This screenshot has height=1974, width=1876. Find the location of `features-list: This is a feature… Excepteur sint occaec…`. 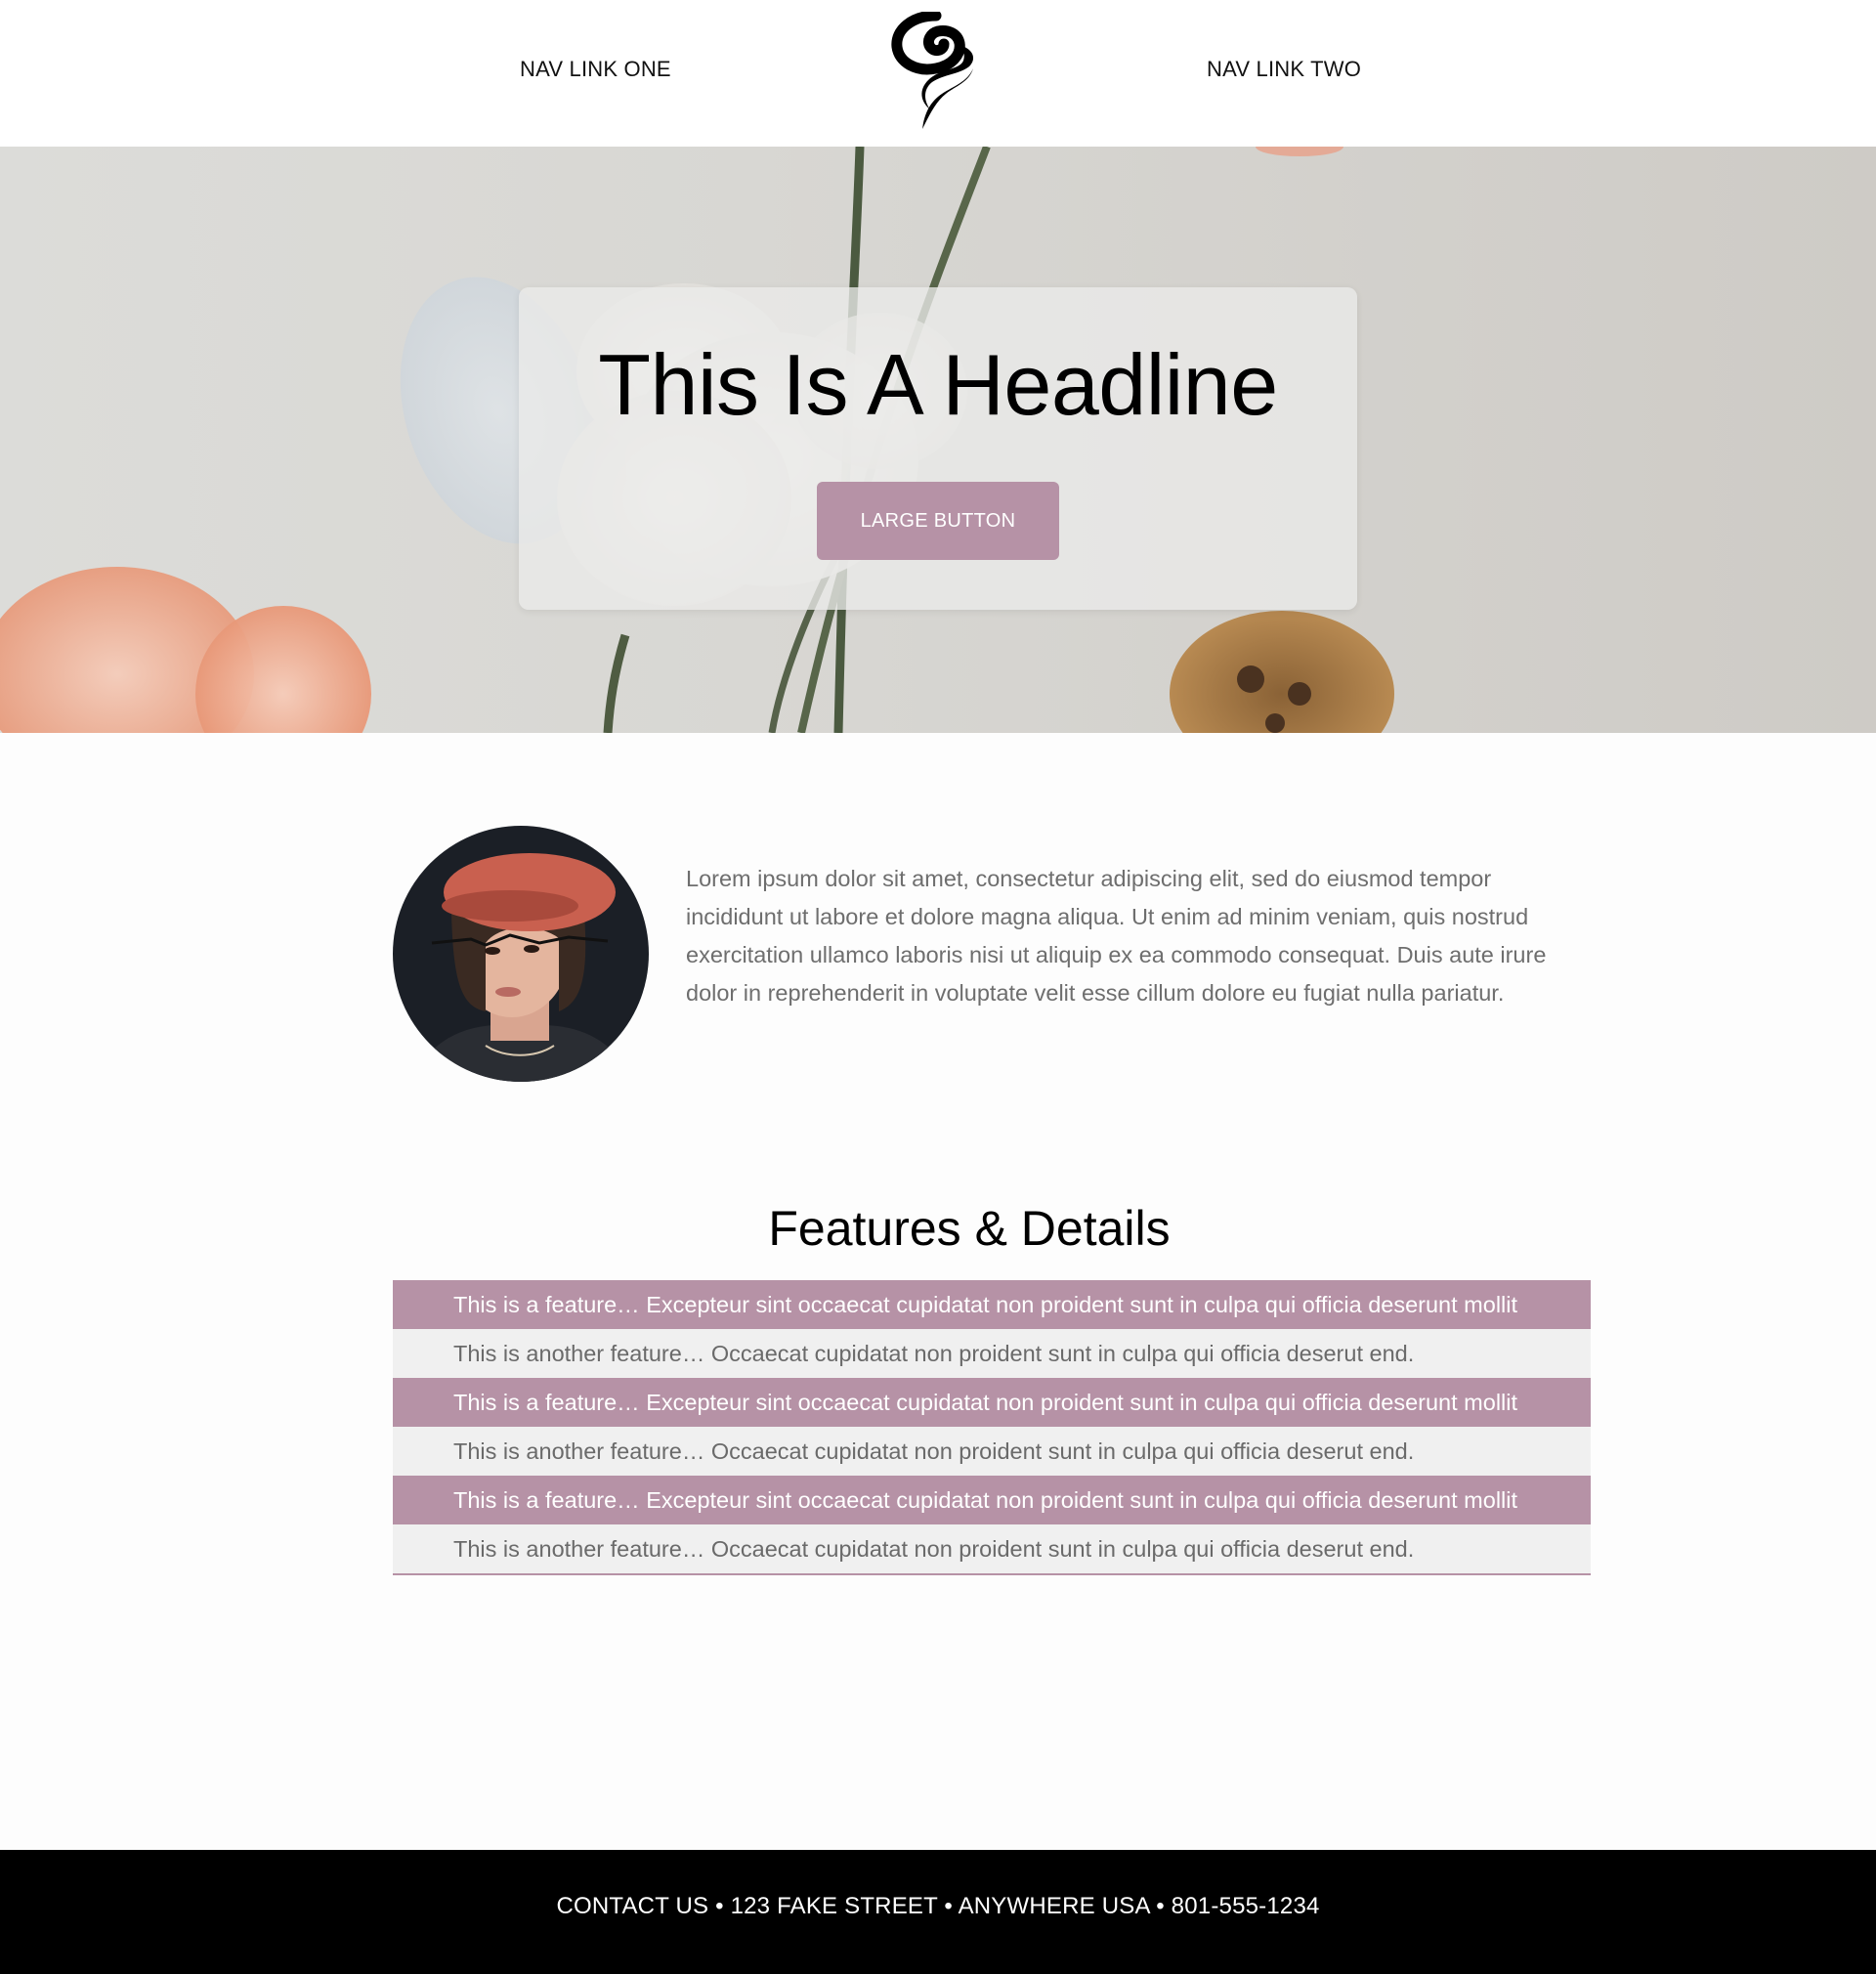

features-list: This is a feature… Excepteur sint occaec… is located at coordinates (992, 1427).